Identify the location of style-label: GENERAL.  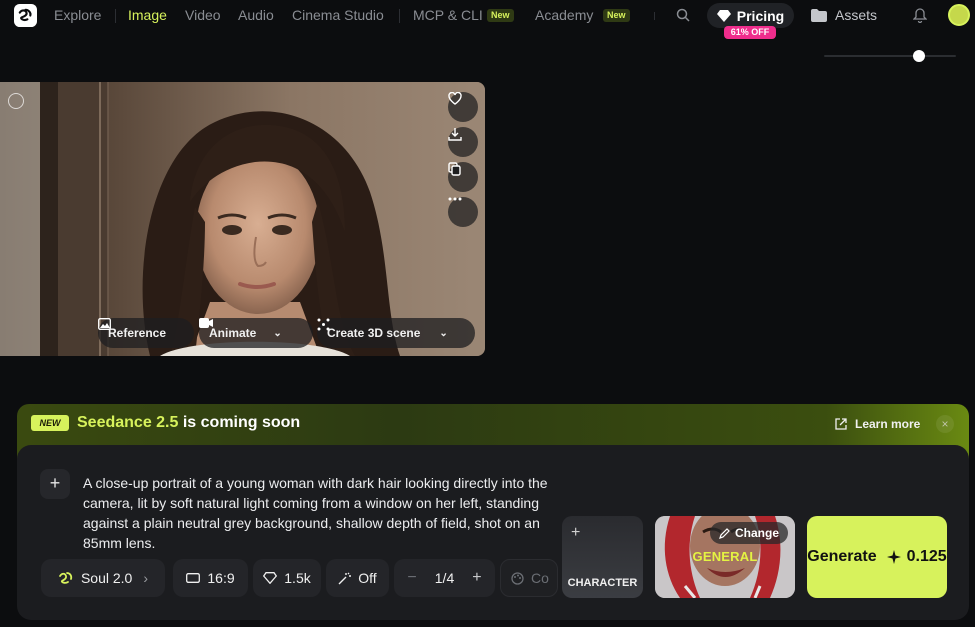
(725, 556).